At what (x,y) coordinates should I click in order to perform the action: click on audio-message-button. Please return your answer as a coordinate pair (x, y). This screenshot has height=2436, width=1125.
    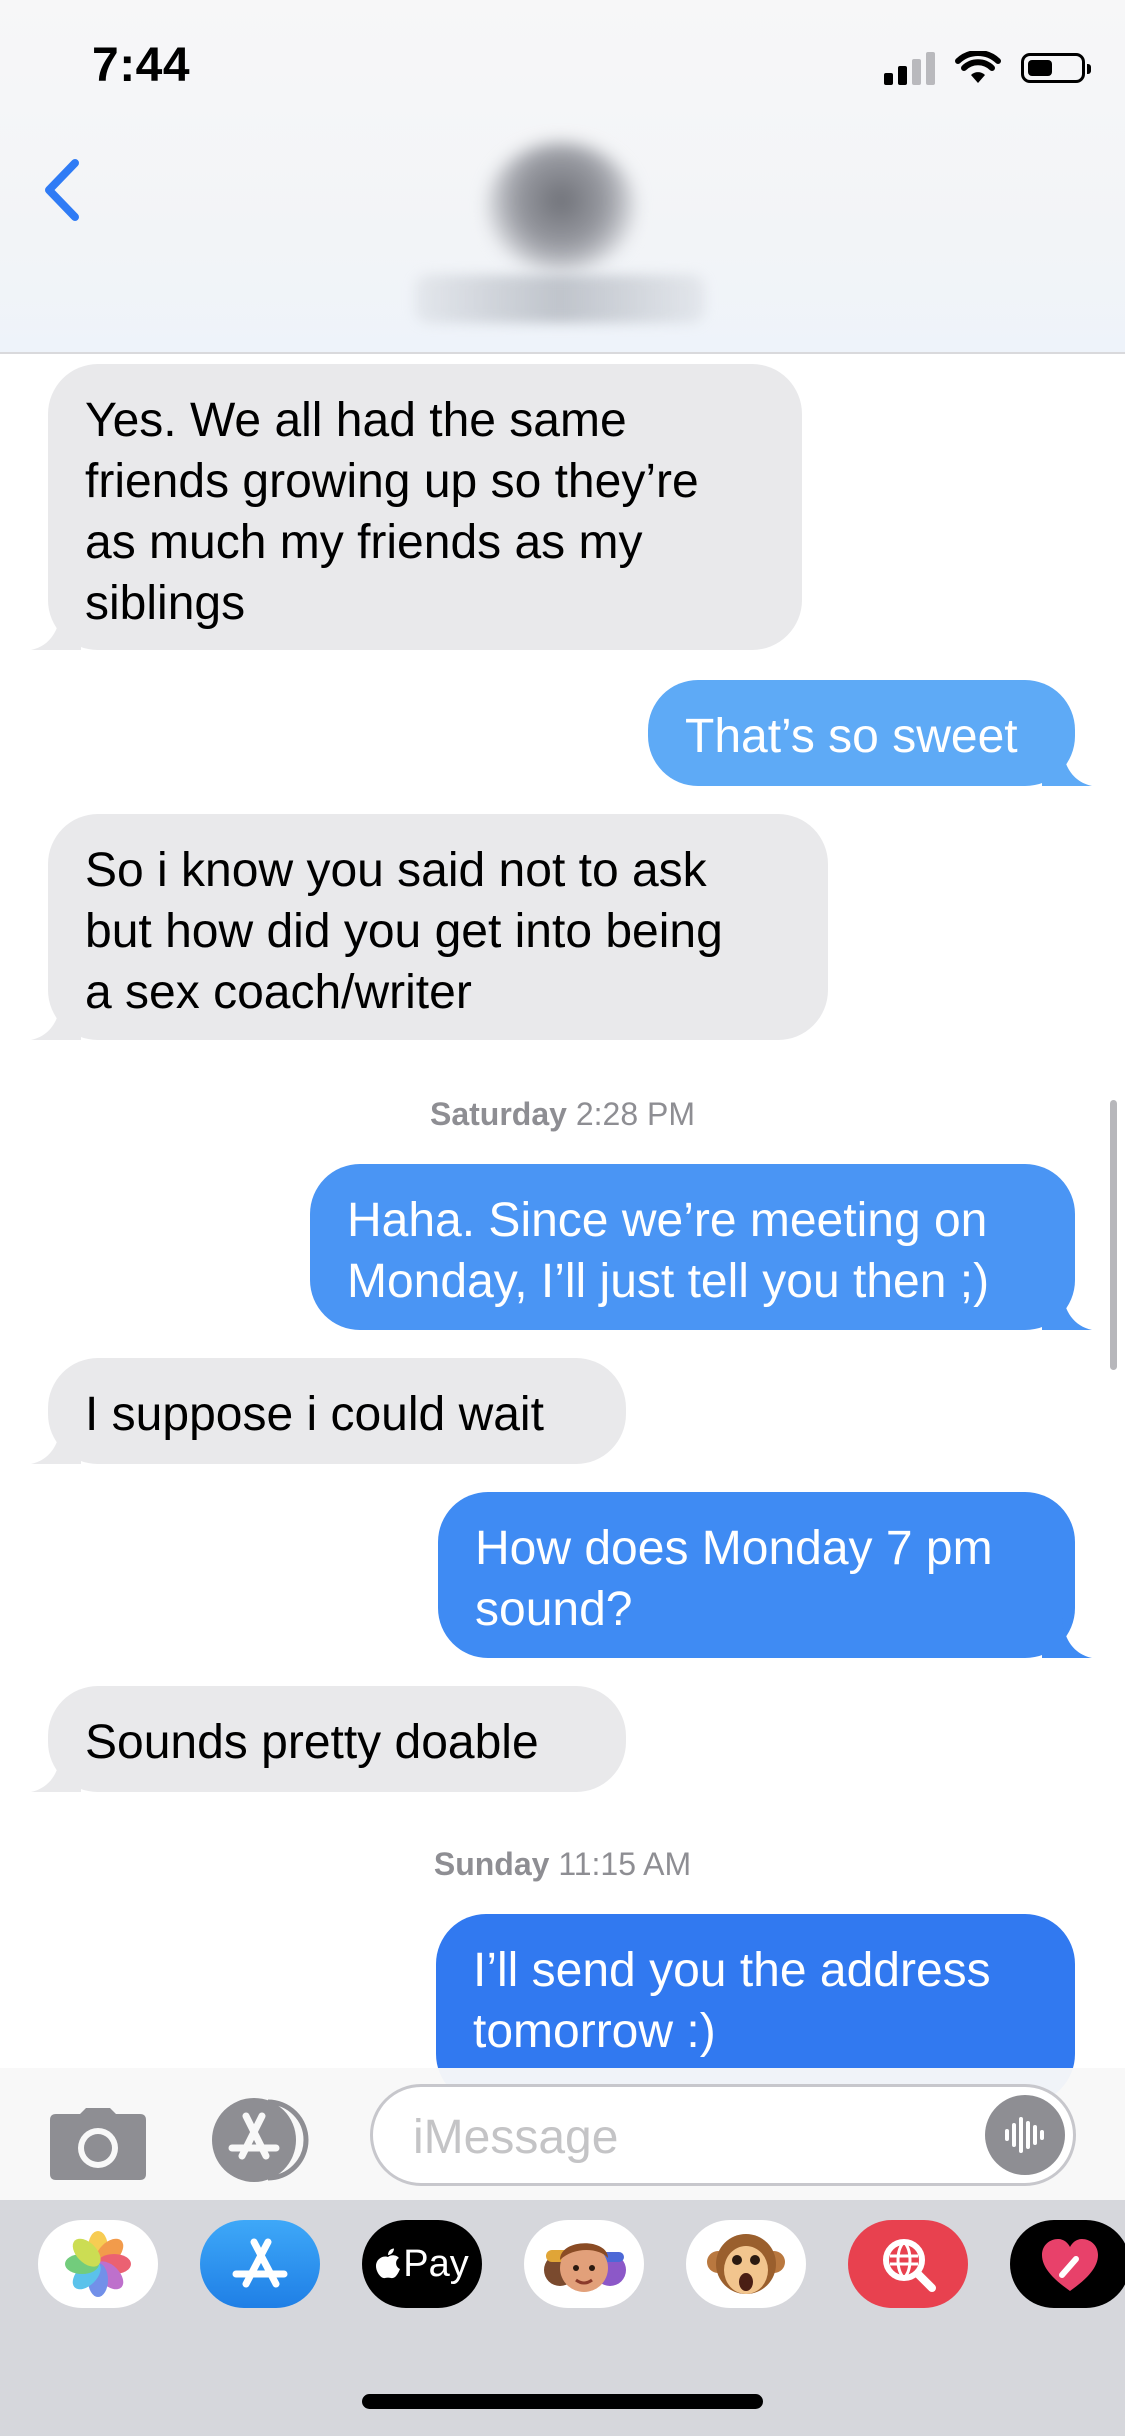
    Looking at the image, I should click on (1025, 2135).